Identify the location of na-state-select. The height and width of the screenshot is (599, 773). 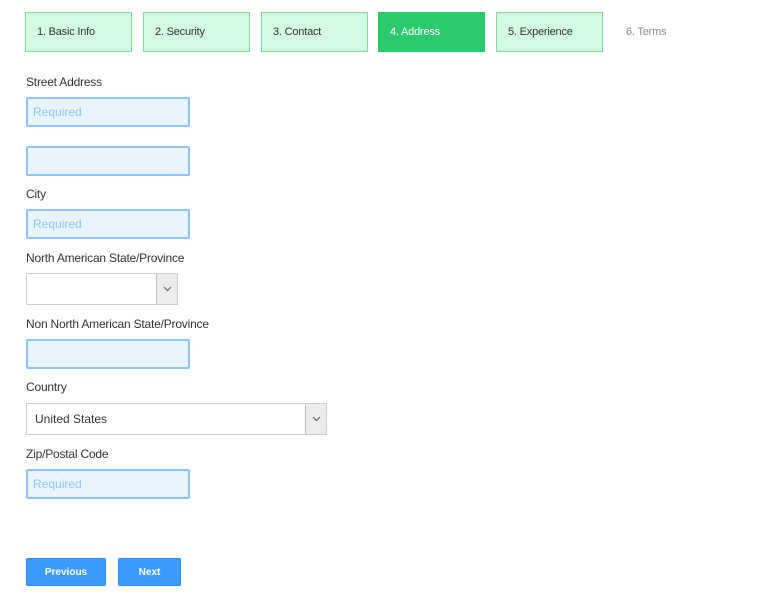
(102, 289).